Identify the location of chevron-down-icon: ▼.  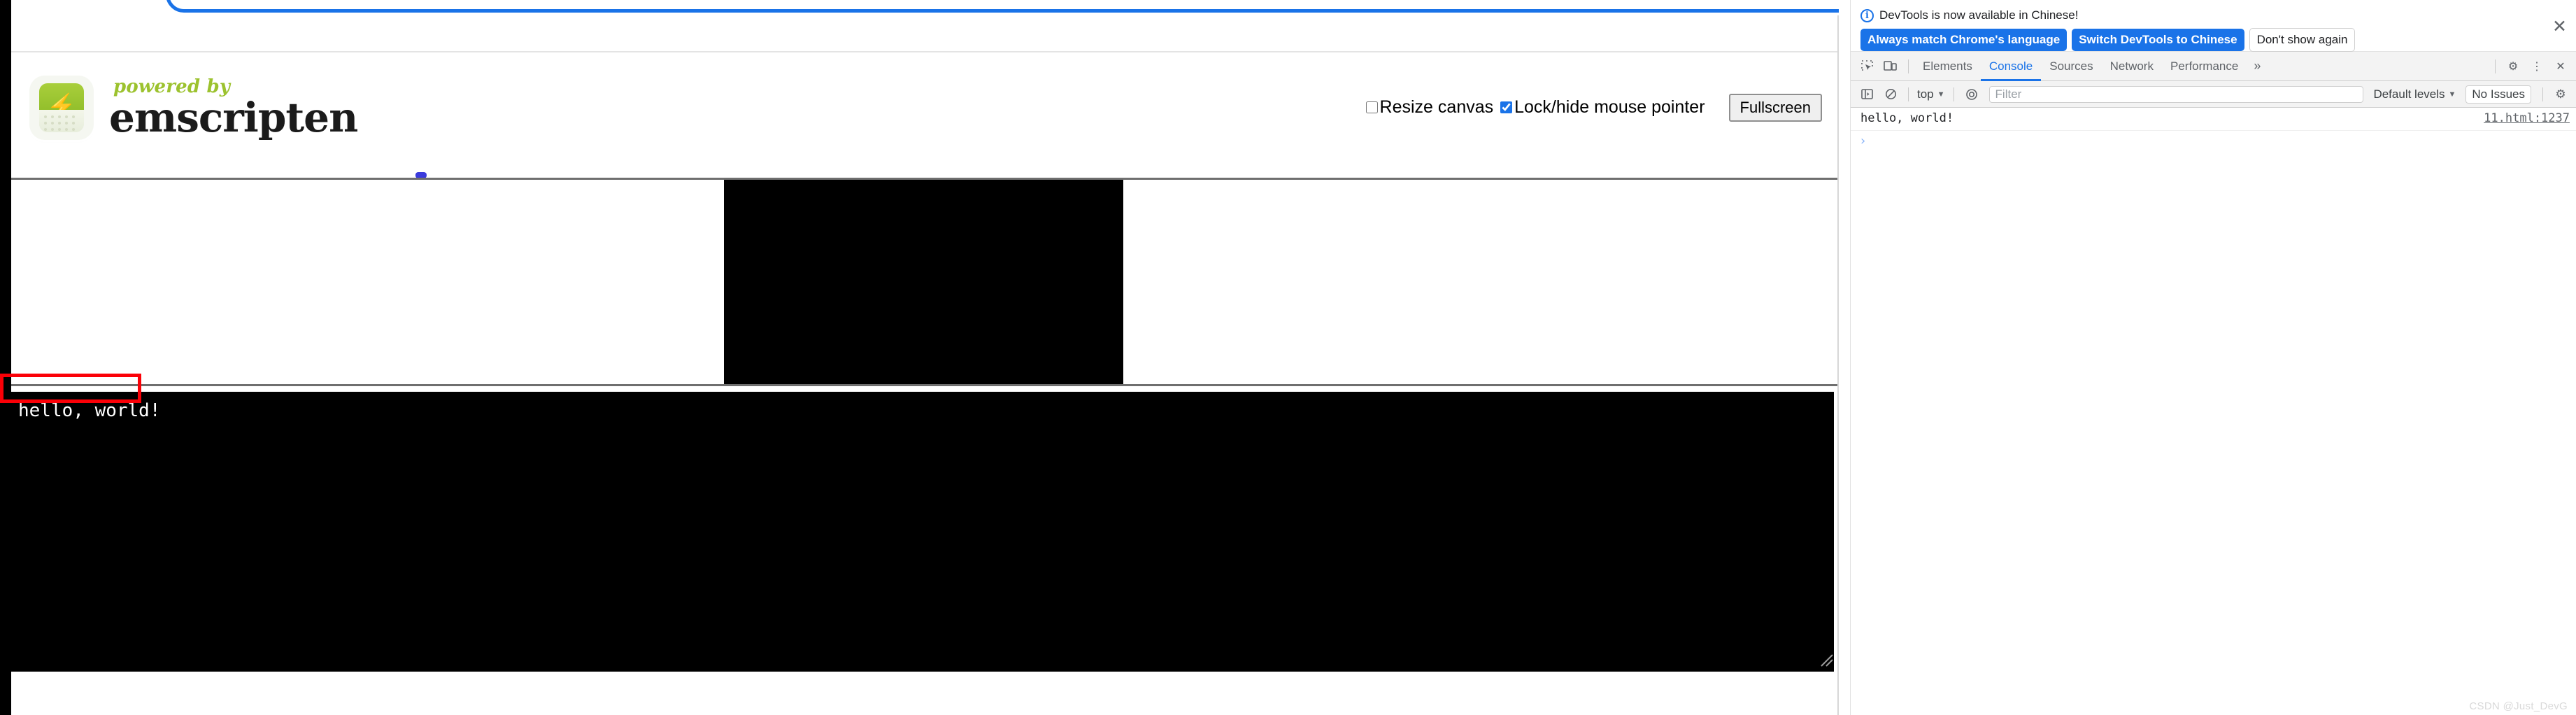
(1941, 94).